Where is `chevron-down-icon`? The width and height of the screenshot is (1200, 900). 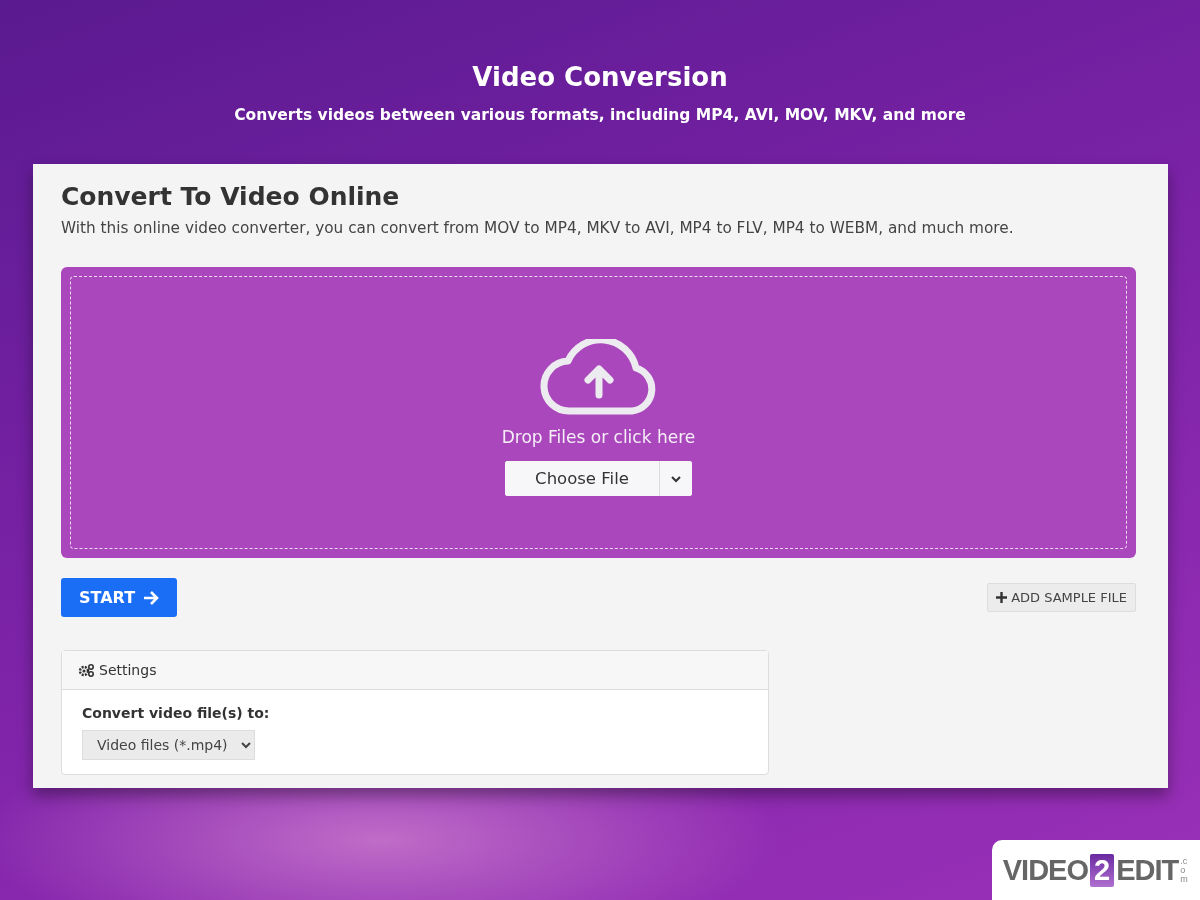 chevron-down-icon is located at coordinates (675, 479).